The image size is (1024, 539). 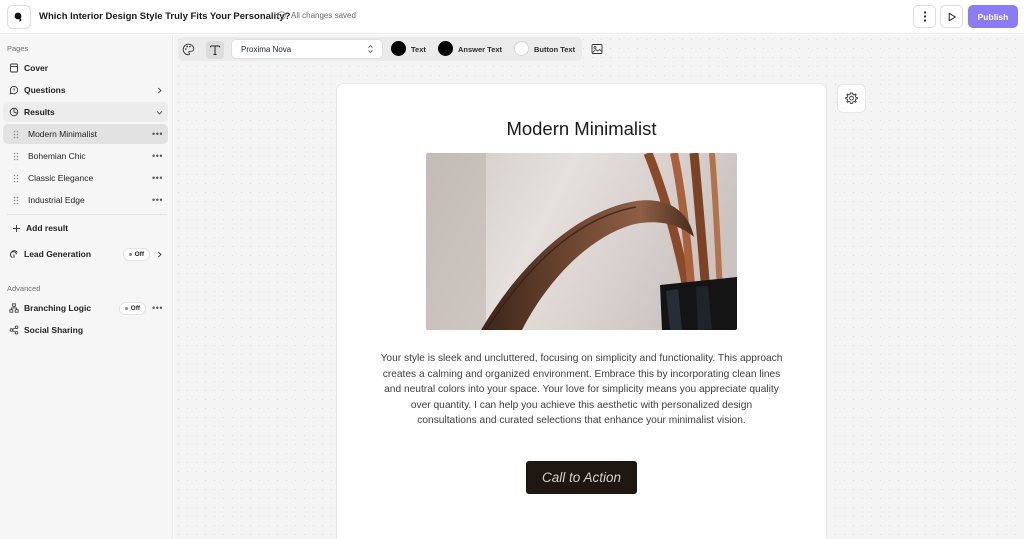 I want to click on pie-chart-icon, so click(x=14, y=112).